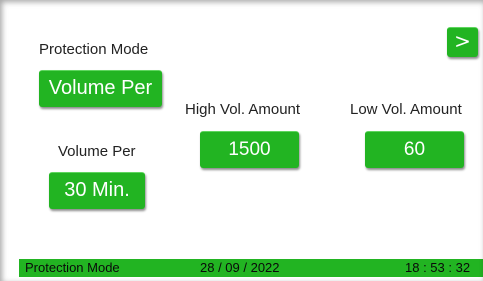  What do you see at coordinates (100, 88) in the screenshot?
I see `protection-mode-button: Volume Per` at bounding box center [100, 88].